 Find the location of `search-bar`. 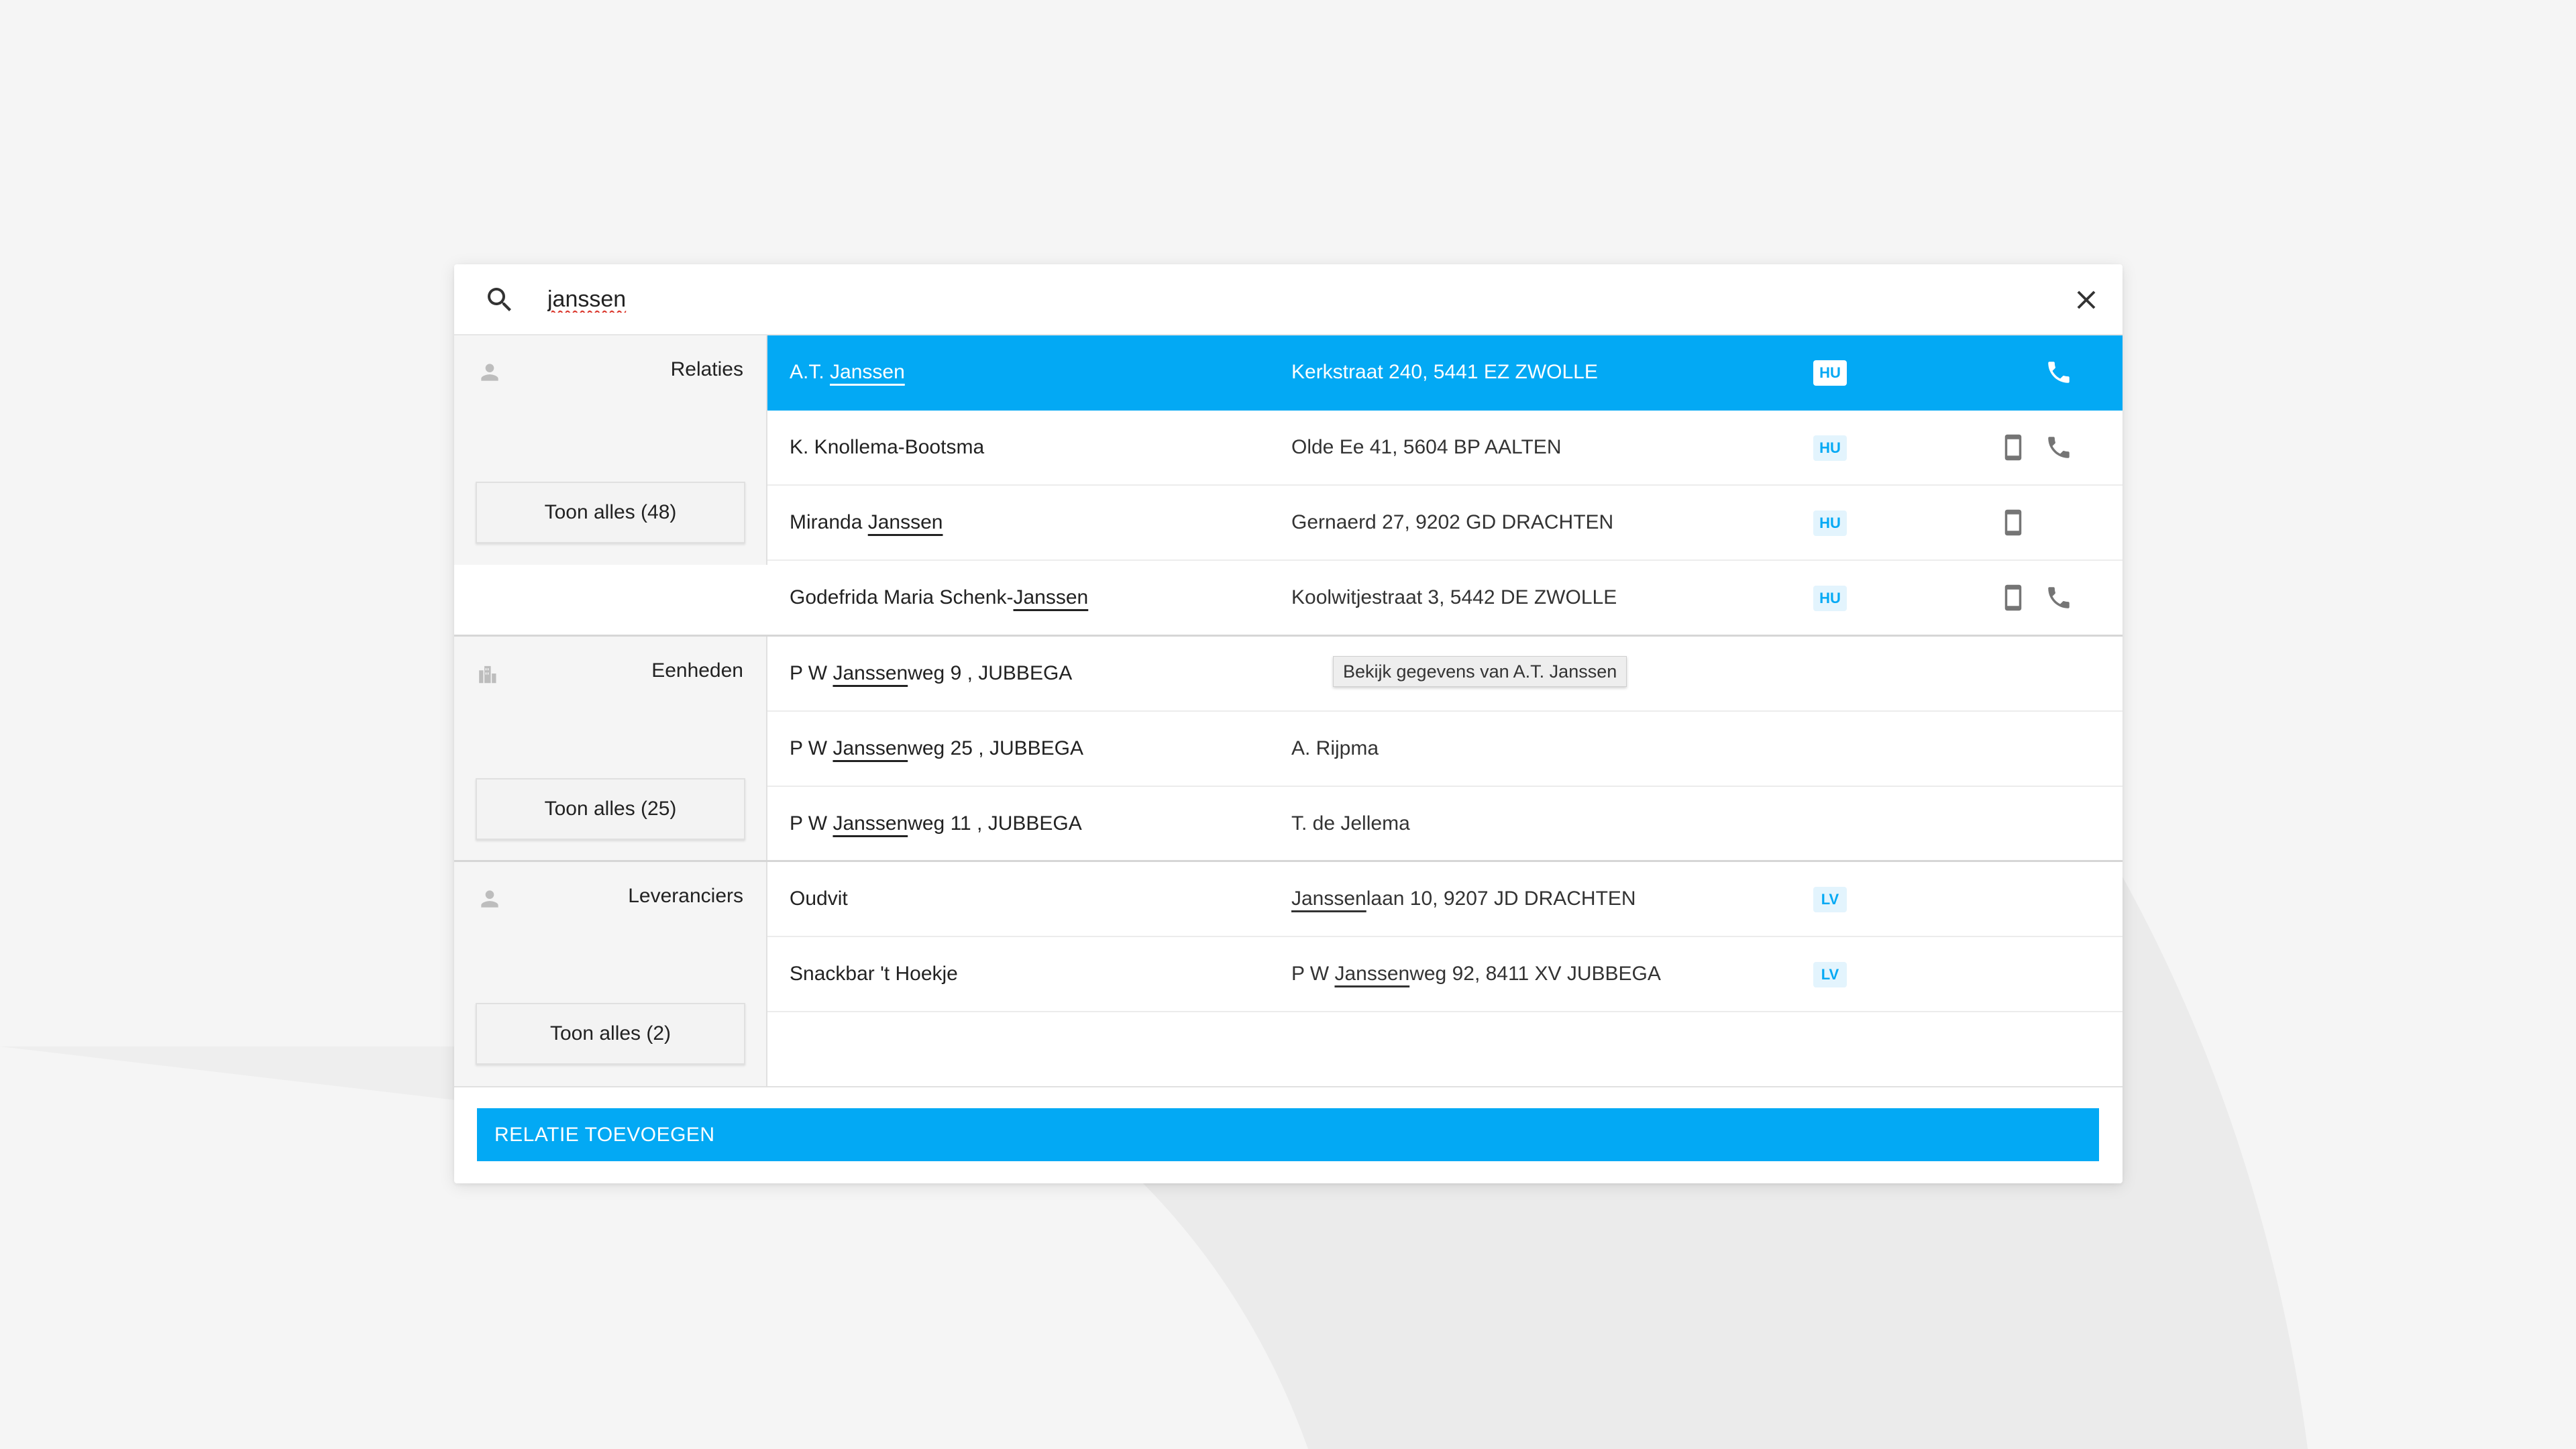

search-bar is located at coordinates (1288, 299).